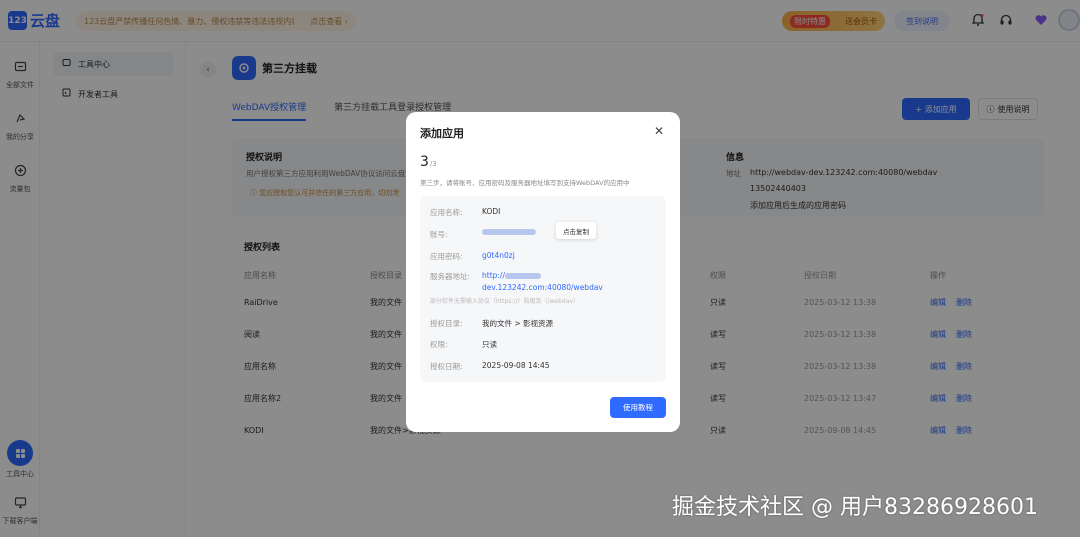 The image size is (1080, 537). I want to click on app-name-row: 应用名称: KODI, so click(465, 212).